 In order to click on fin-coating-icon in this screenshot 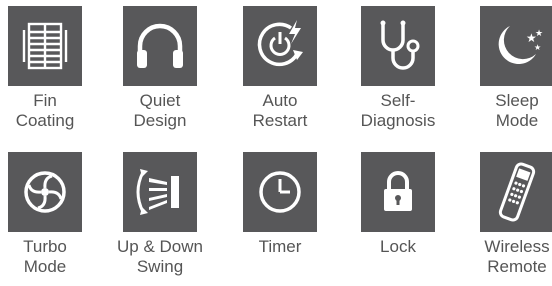, I will do `click(45, 46)`.